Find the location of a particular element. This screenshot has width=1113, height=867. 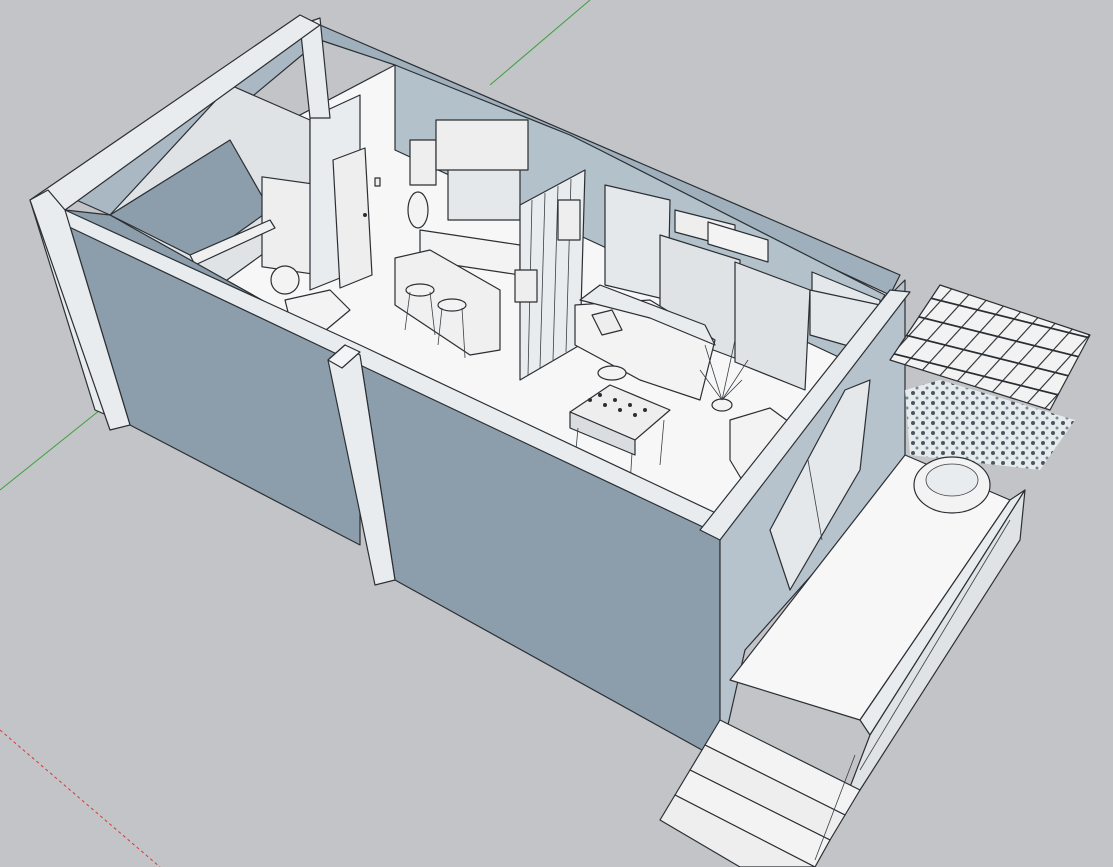

kitchen-shelf is located at coordinates (482, 145).